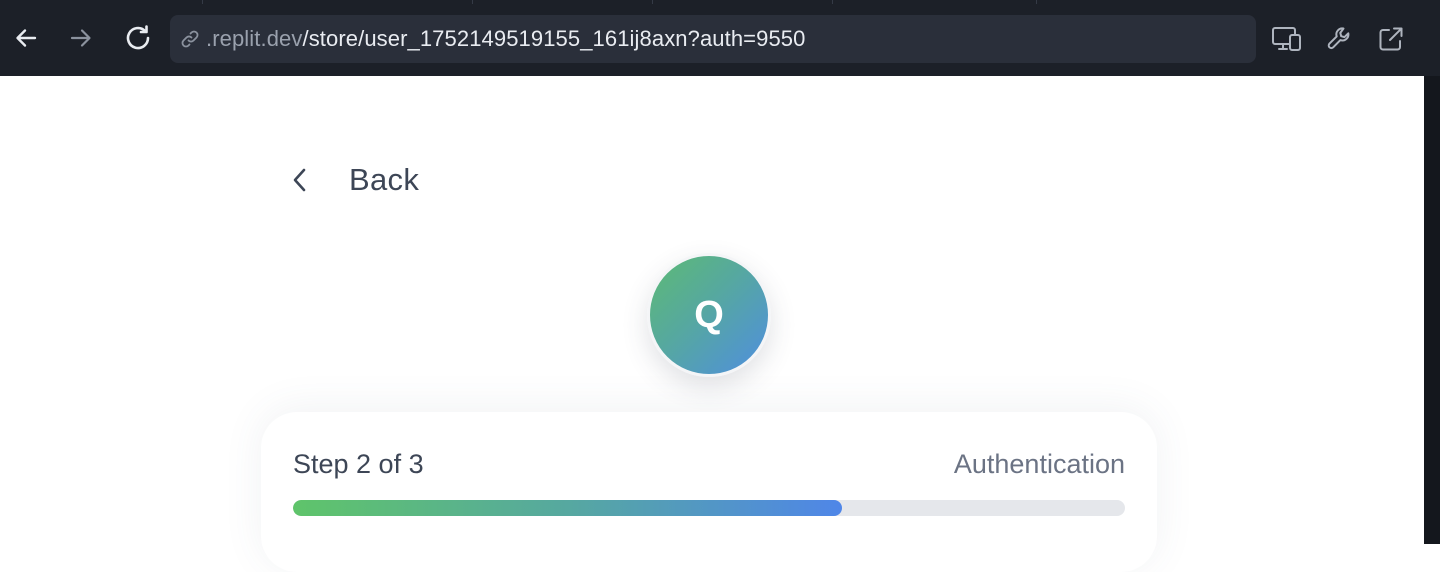 This screenshot has height=572, width=1440. I want to click on tab-strip, so click(712, 2).